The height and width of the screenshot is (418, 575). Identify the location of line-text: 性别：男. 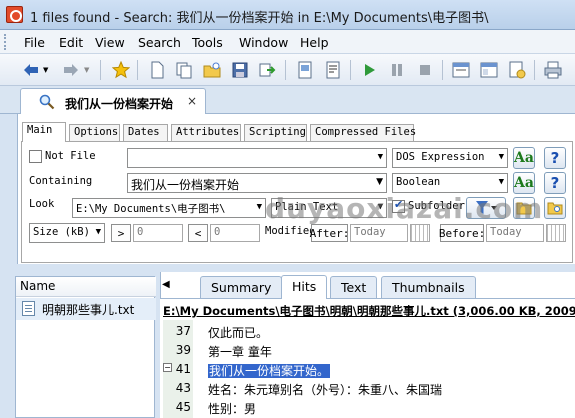
(232, 409).